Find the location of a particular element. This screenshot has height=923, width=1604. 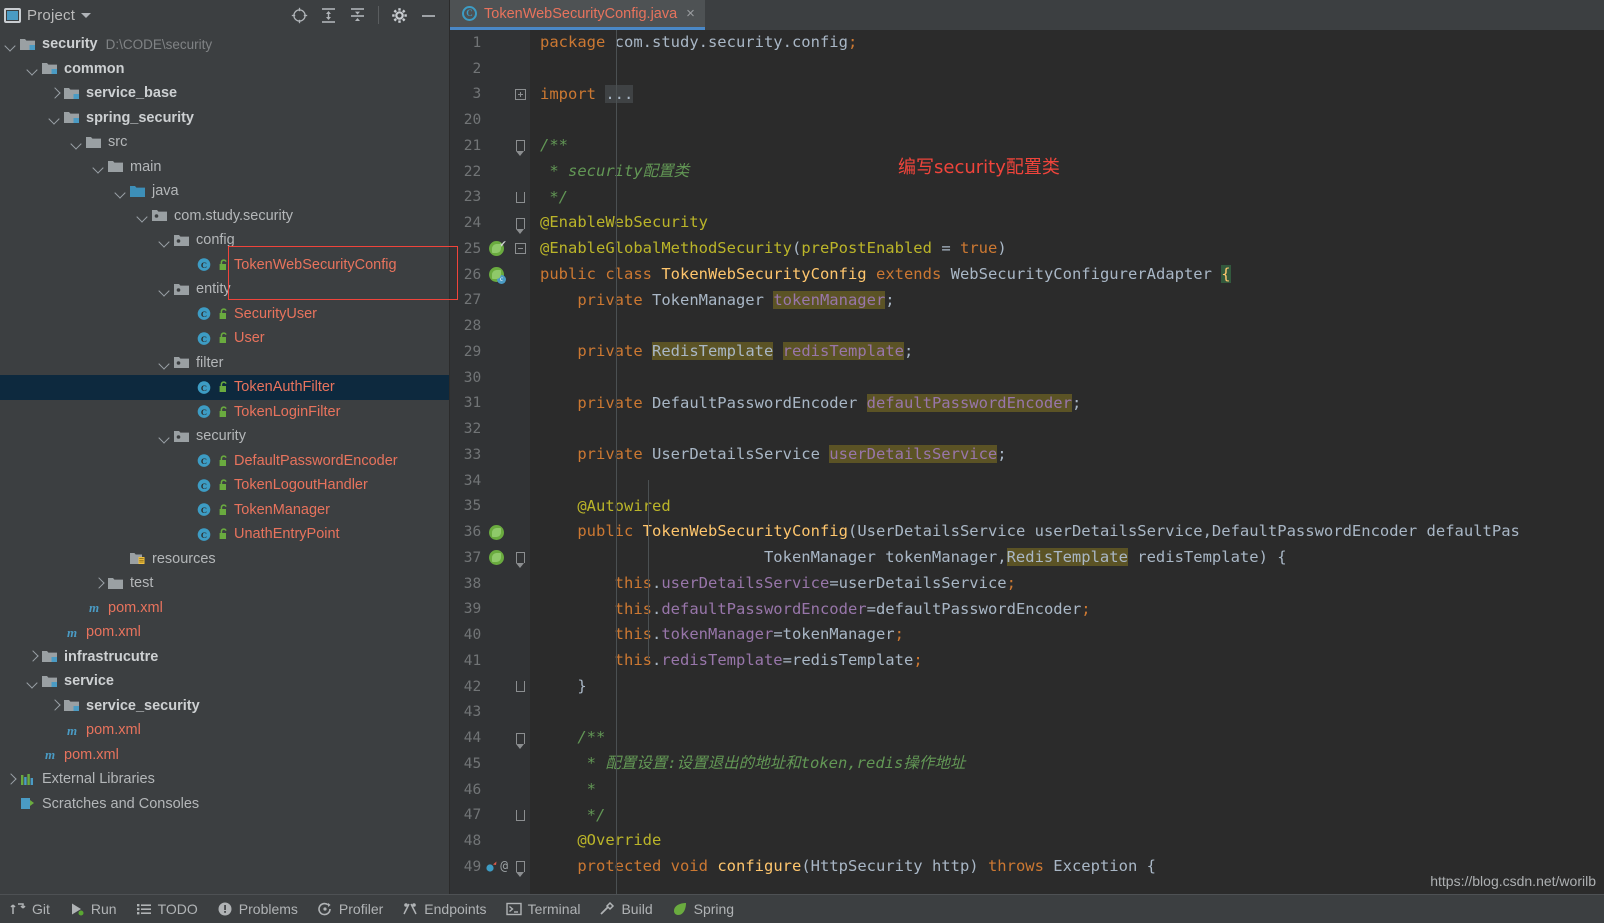

tree-item-user: C User is located at coordinates (224, 338).